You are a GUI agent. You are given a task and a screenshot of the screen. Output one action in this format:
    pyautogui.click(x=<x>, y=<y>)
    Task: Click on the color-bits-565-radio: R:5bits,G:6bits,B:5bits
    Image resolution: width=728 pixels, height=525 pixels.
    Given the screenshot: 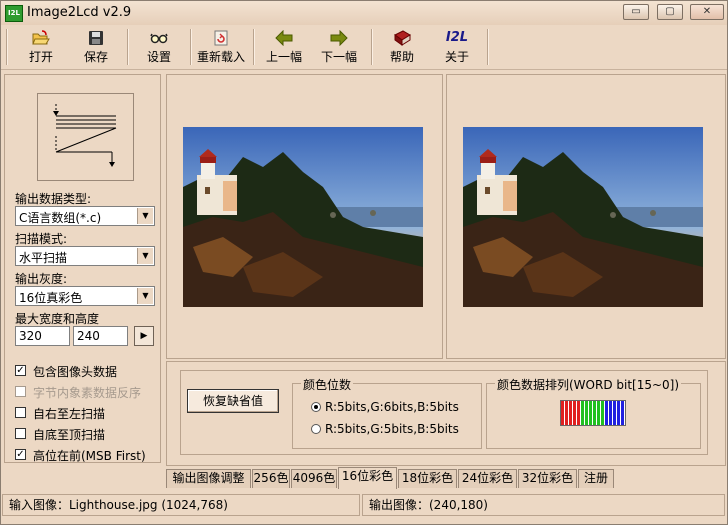 What is the action you would take?
    pyautogui.click(x=385, y=407)
    